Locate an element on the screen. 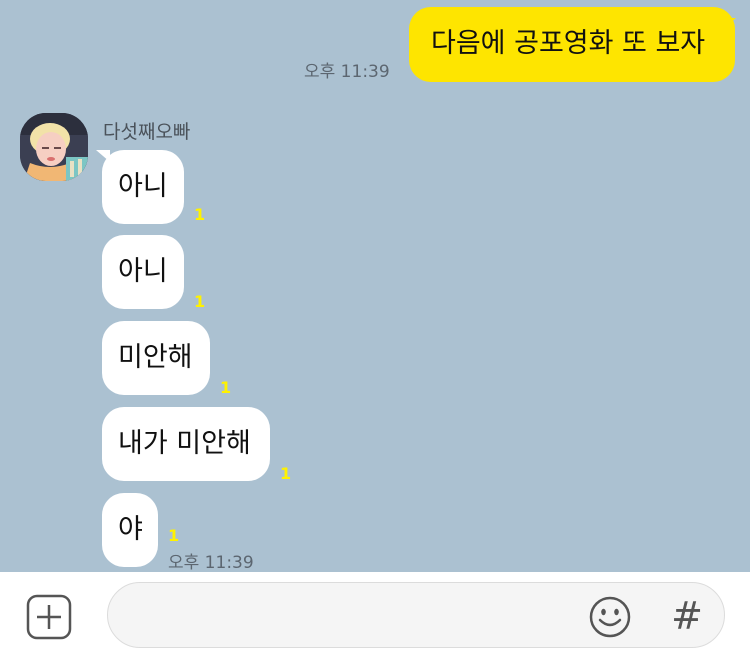  plus-icon is located at coordinates (49, 617).